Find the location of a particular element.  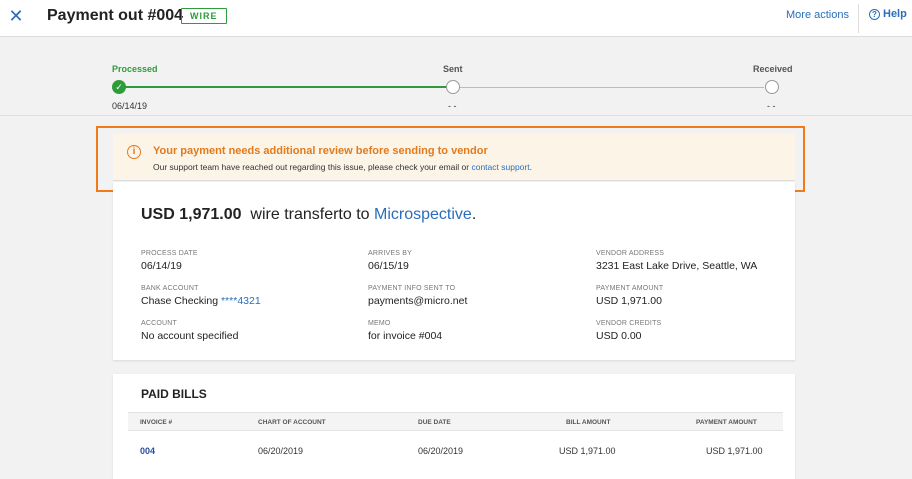

paid-bills-title: PAID BILLS is located at coordinates (174, 394).